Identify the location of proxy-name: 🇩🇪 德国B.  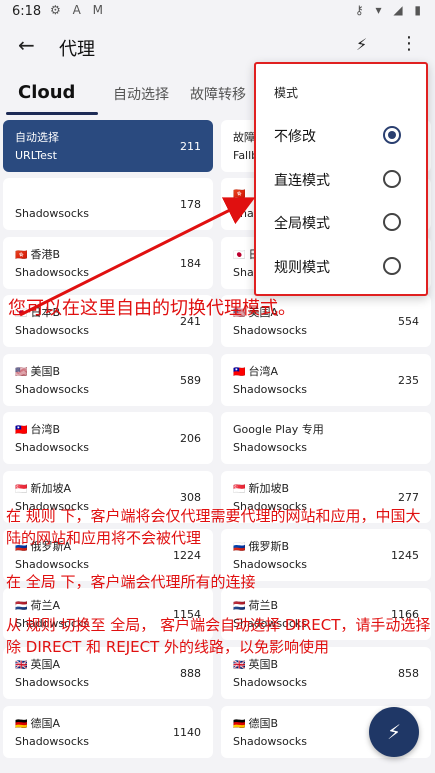
(255, 723).